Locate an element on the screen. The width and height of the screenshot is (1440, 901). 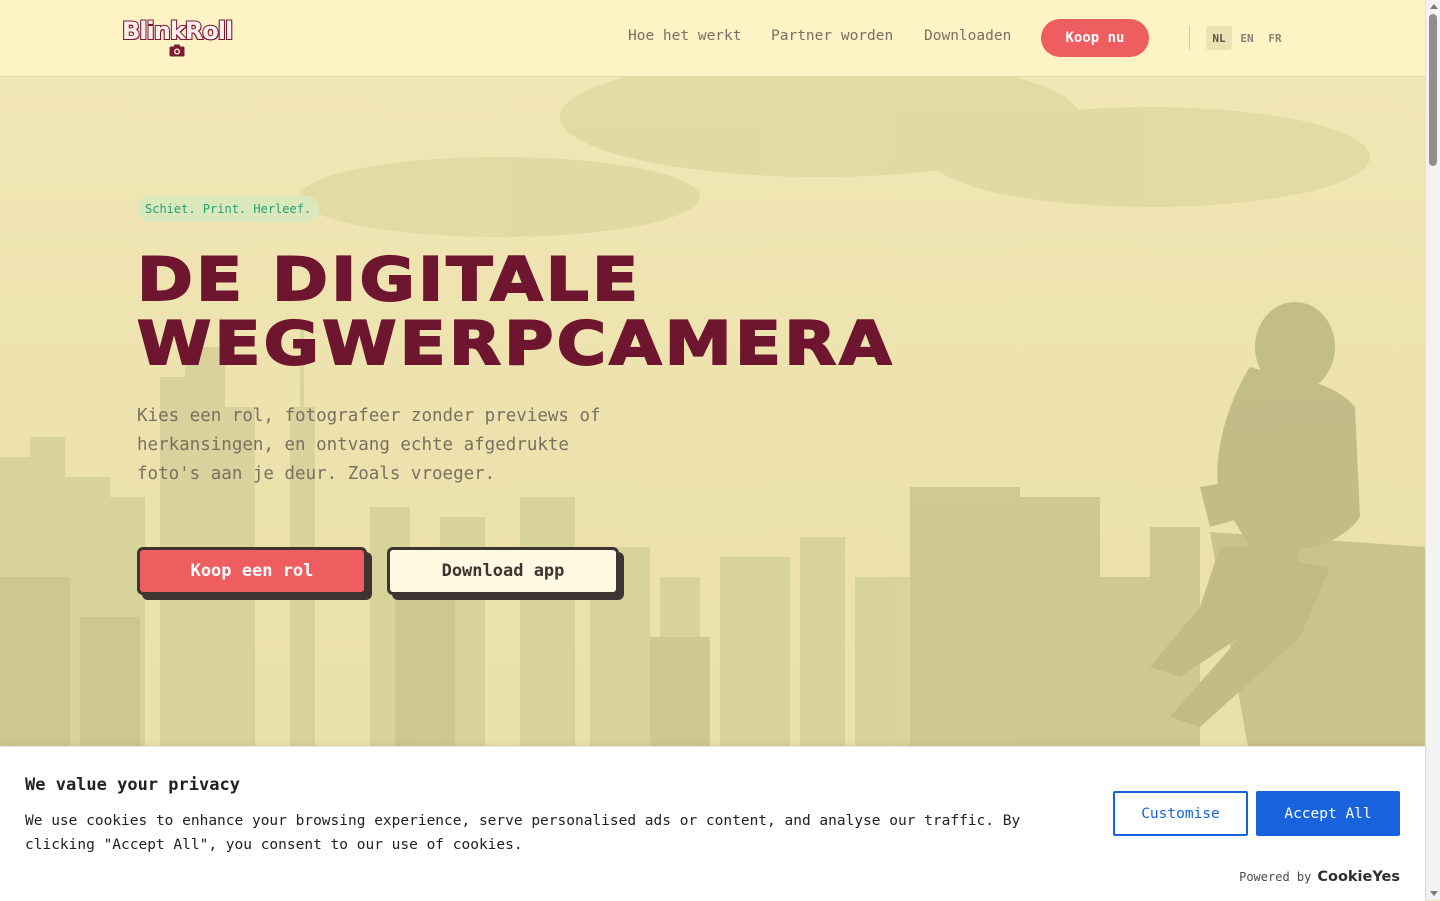
language-fr: FR is located at coordinates (1275, 38).